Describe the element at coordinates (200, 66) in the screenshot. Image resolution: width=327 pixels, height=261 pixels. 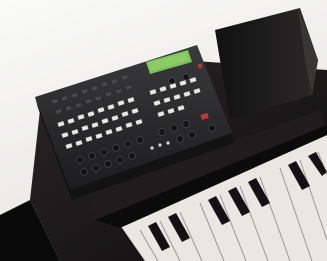
I see `red-indicator` at that location.